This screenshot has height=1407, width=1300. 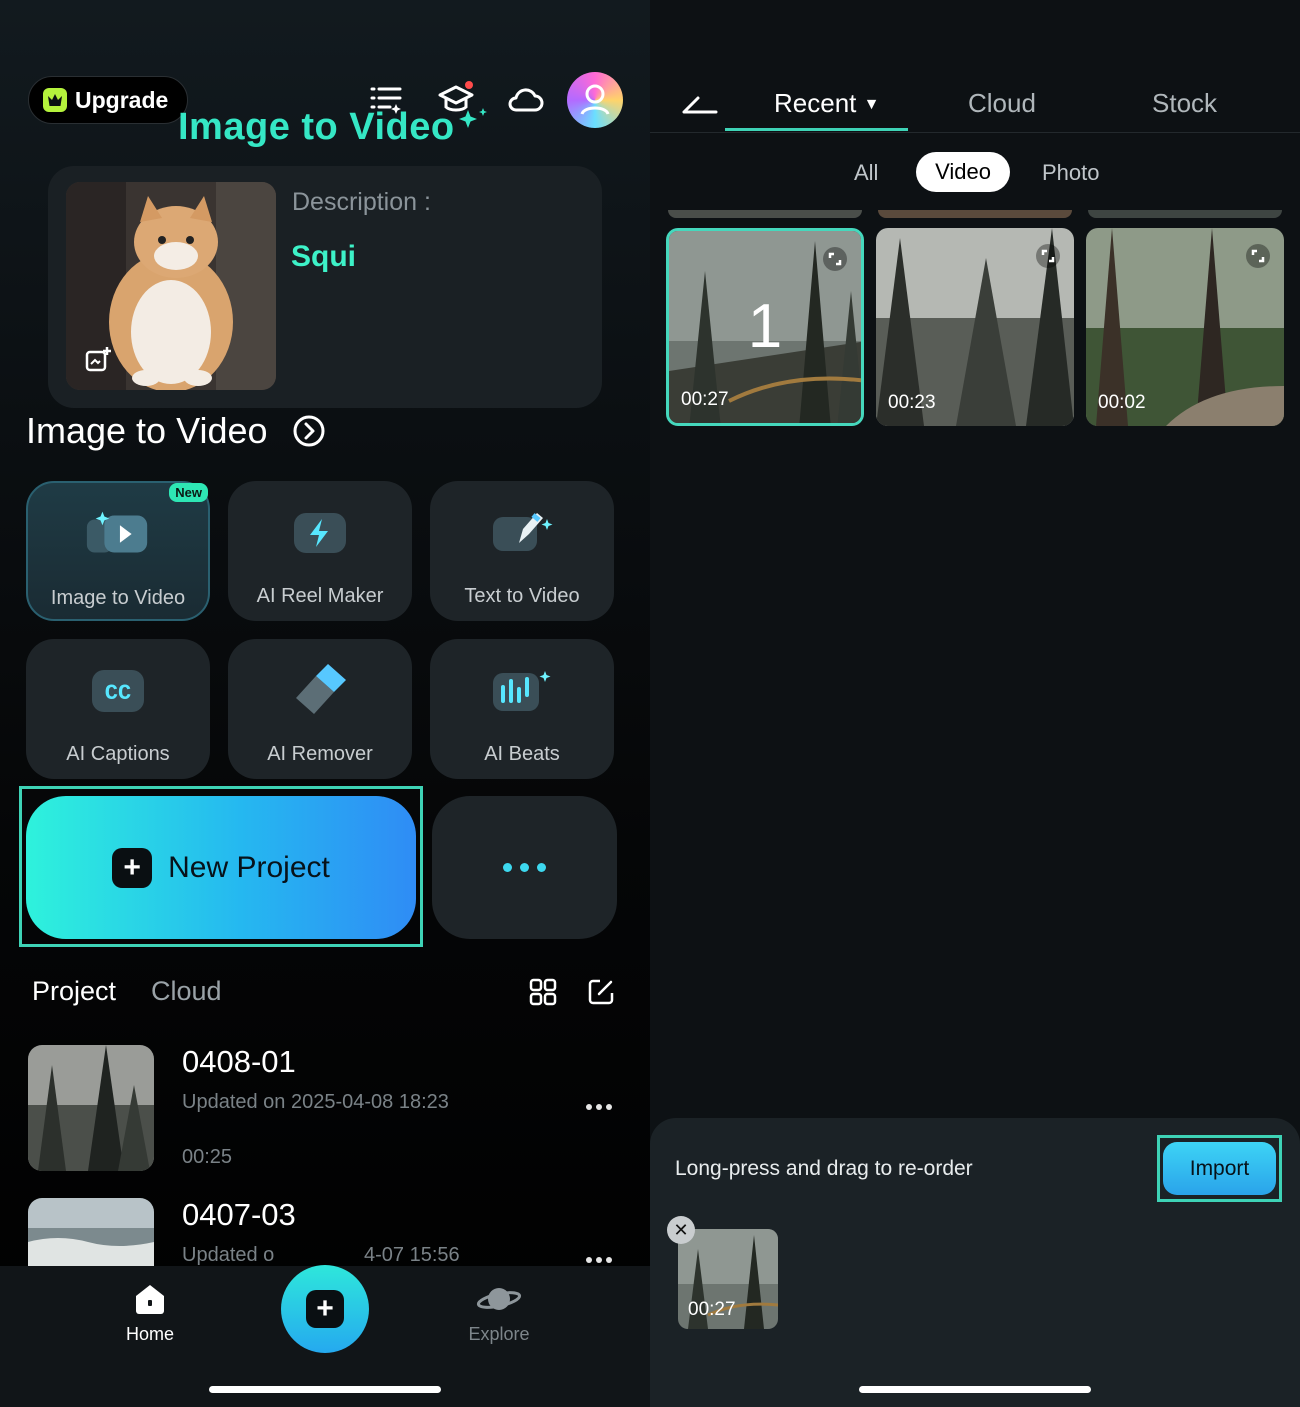 What do you see at coordinates (316, 127) in the screenshot?
I see `brand-title: Image to Video` at bounding box center [316, 127].